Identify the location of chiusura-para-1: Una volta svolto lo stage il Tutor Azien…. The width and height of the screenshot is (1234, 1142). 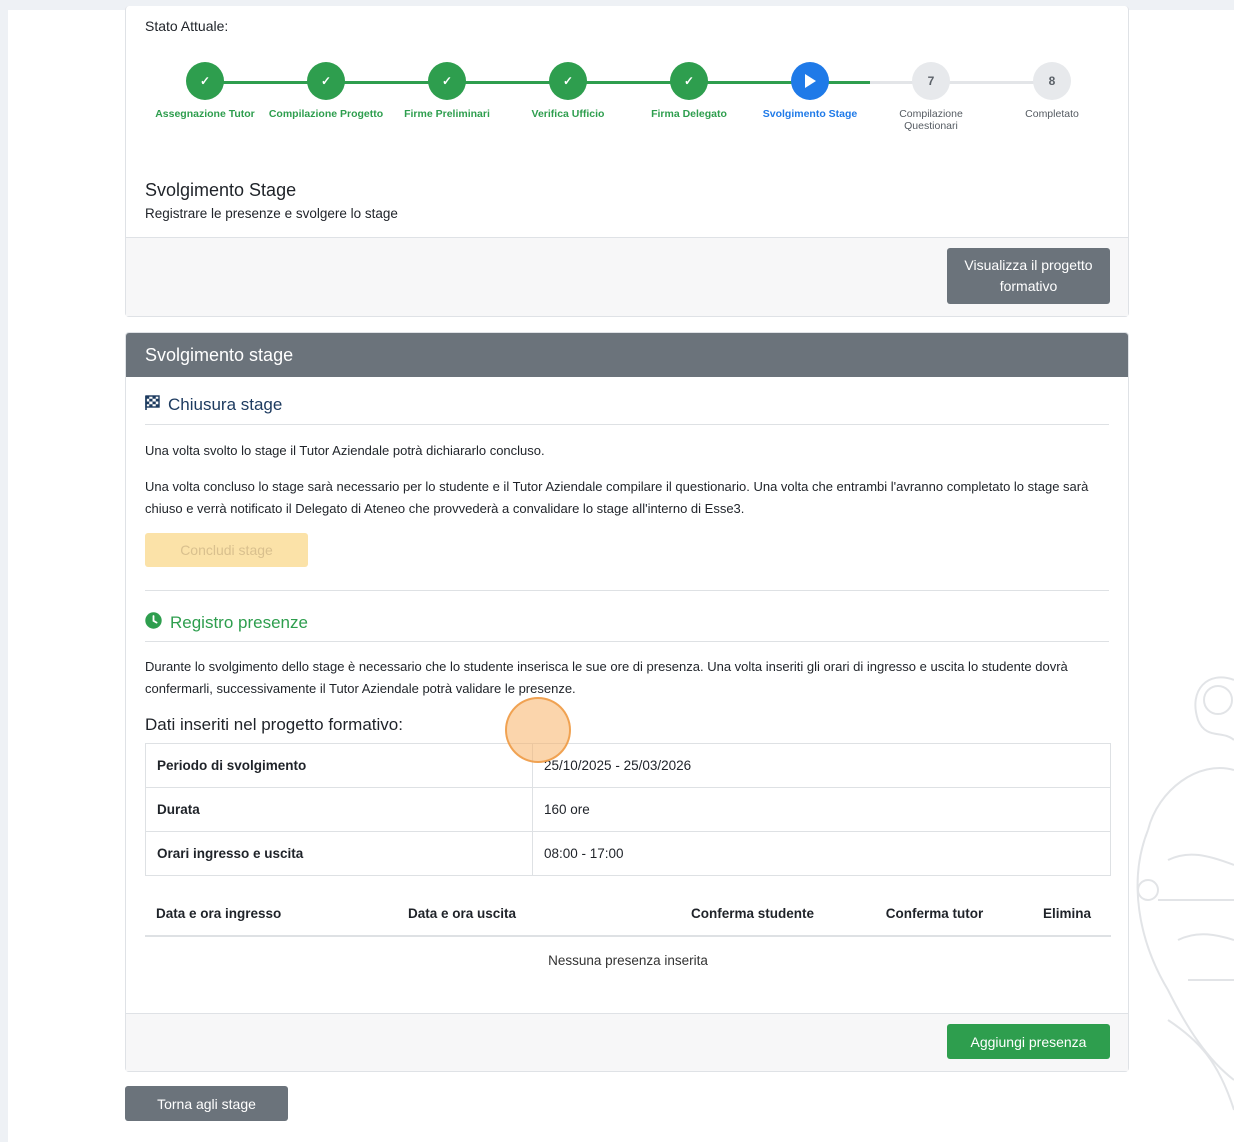
(345, 450).